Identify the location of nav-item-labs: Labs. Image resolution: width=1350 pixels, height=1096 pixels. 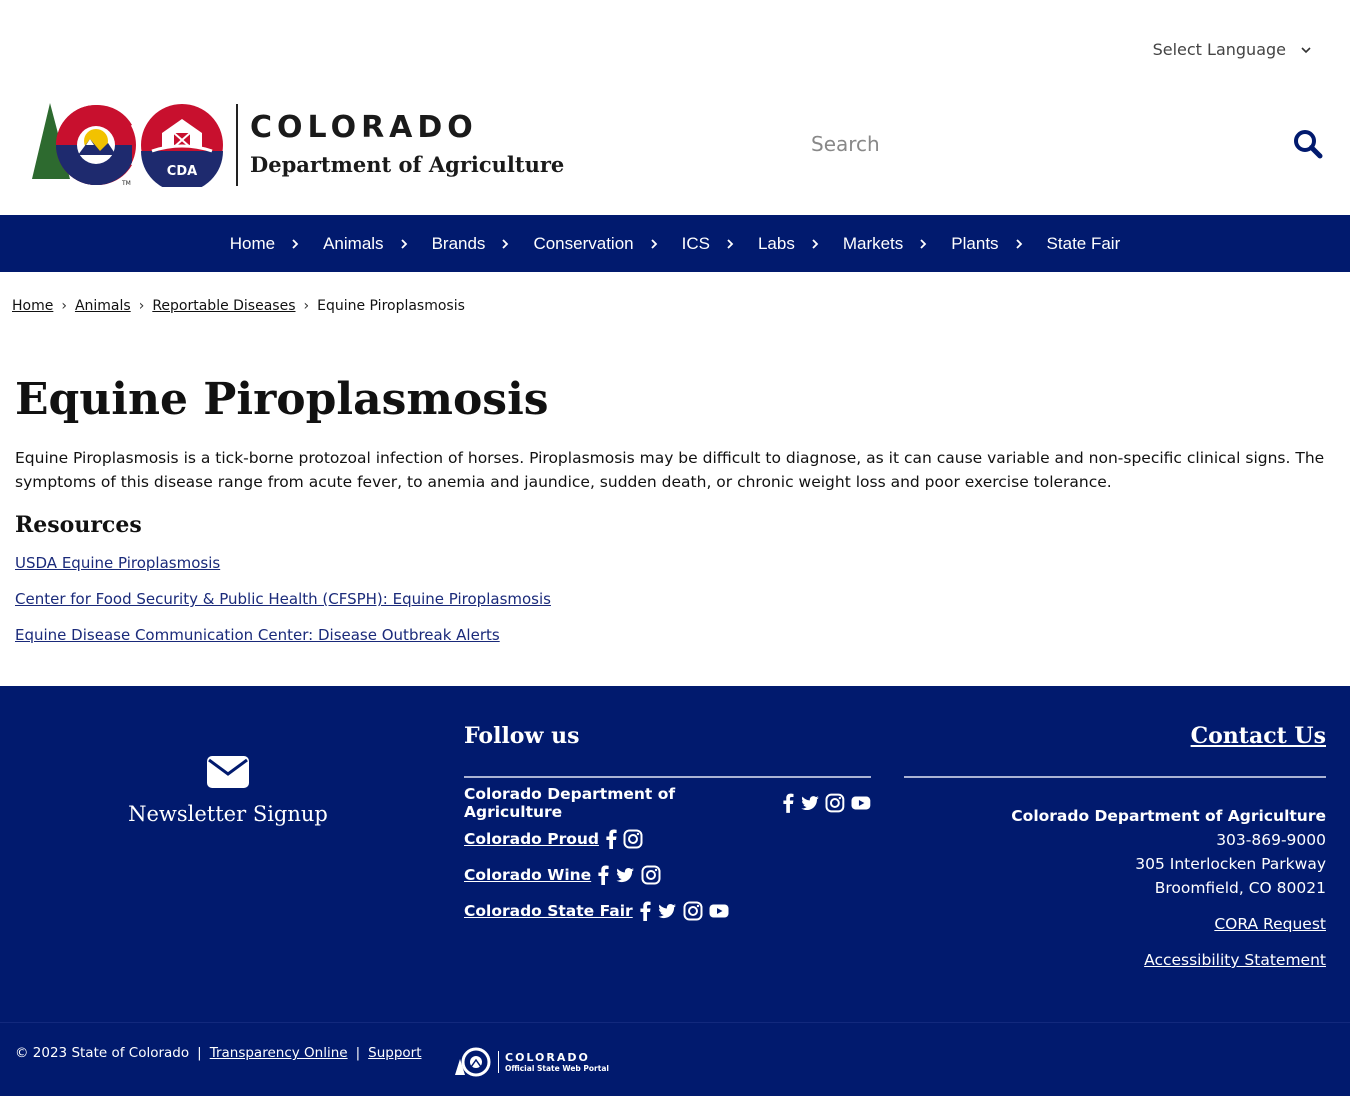
(800, 244).